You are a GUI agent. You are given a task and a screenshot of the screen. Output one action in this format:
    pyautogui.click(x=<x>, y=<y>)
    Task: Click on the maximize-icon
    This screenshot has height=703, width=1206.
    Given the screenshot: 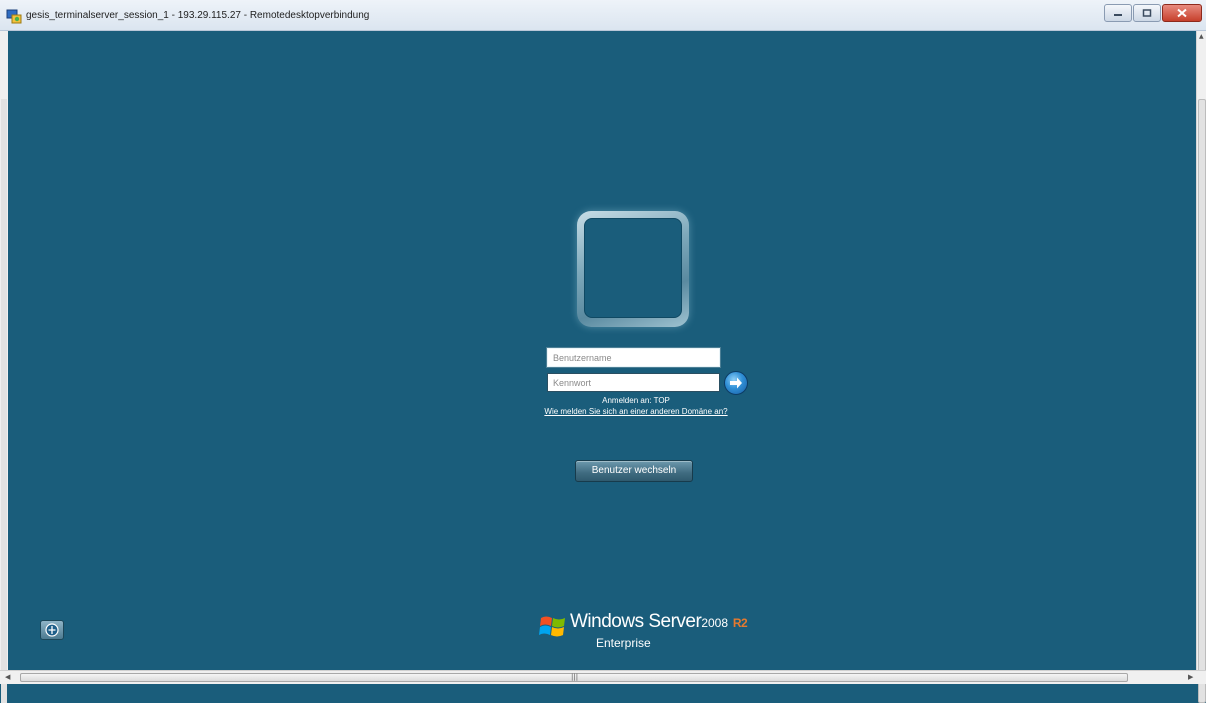 What is the action you would take?
    pyautogui.click(x=1147, y=13)
    